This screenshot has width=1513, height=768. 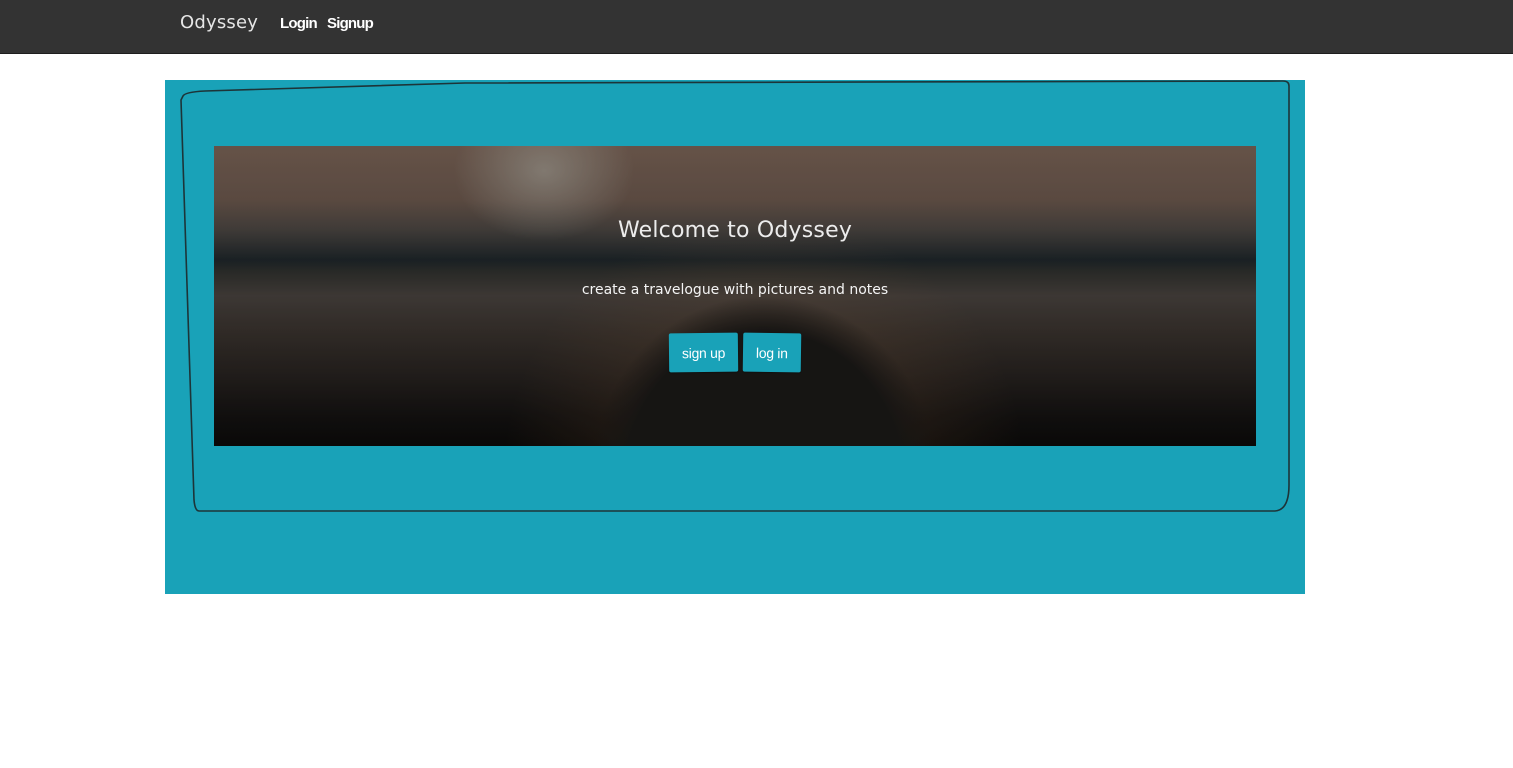 I want to click on hero-button-group: sign up log in, so click(x=735, y=352).